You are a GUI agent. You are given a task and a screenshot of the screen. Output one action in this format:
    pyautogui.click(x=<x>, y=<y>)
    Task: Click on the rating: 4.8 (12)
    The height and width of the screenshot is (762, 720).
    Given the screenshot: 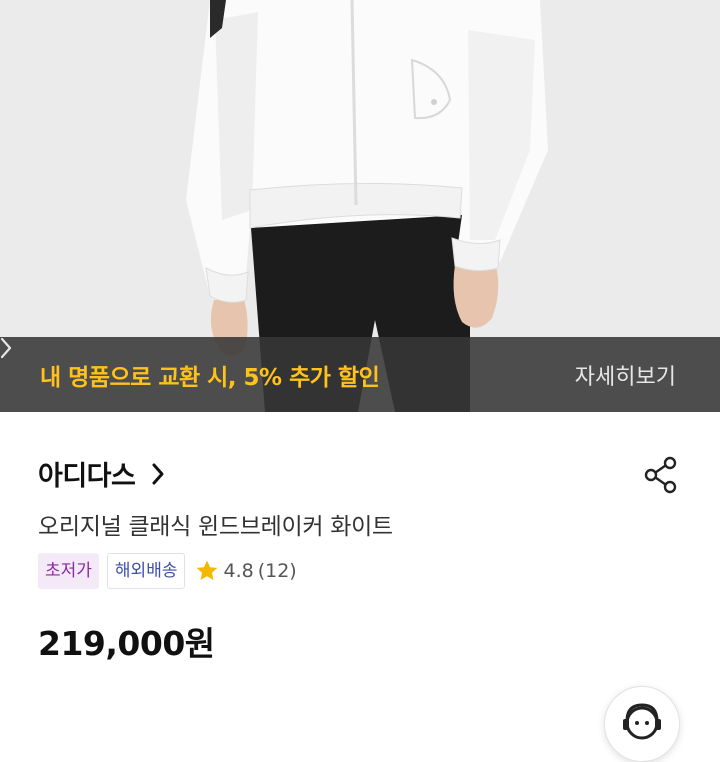 What is the action you would take?
    pyautogui.click(x=246, y=571)
    